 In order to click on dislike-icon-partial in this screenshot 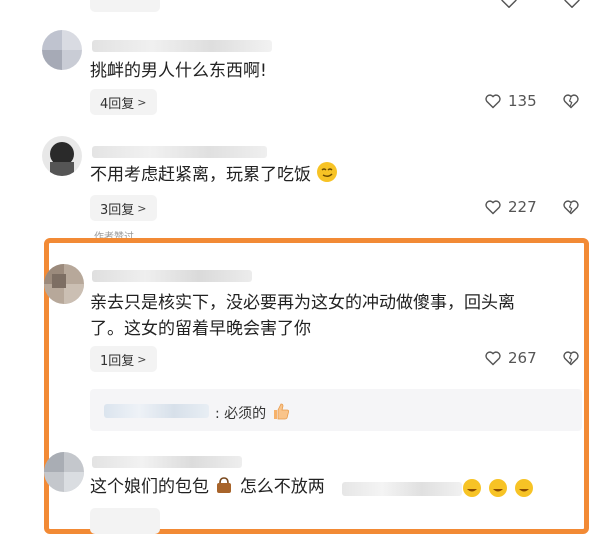, I will do `click(572, 6)`.